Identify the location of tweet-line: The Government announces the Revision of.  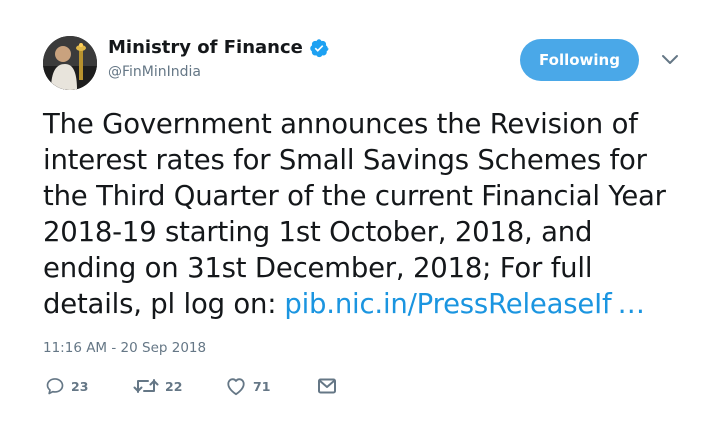
(340, 124).